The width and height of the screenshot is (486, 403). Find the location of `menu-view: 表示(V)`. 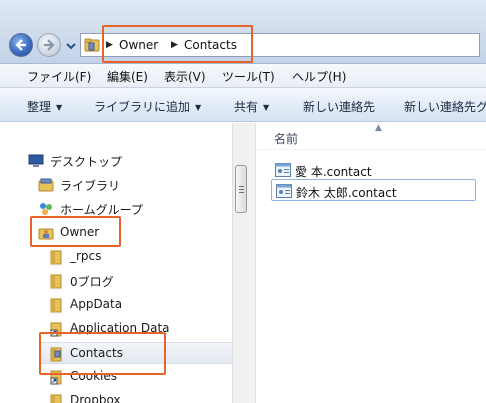

menu-view: 表示(V) is located at coordinates (185, 76).